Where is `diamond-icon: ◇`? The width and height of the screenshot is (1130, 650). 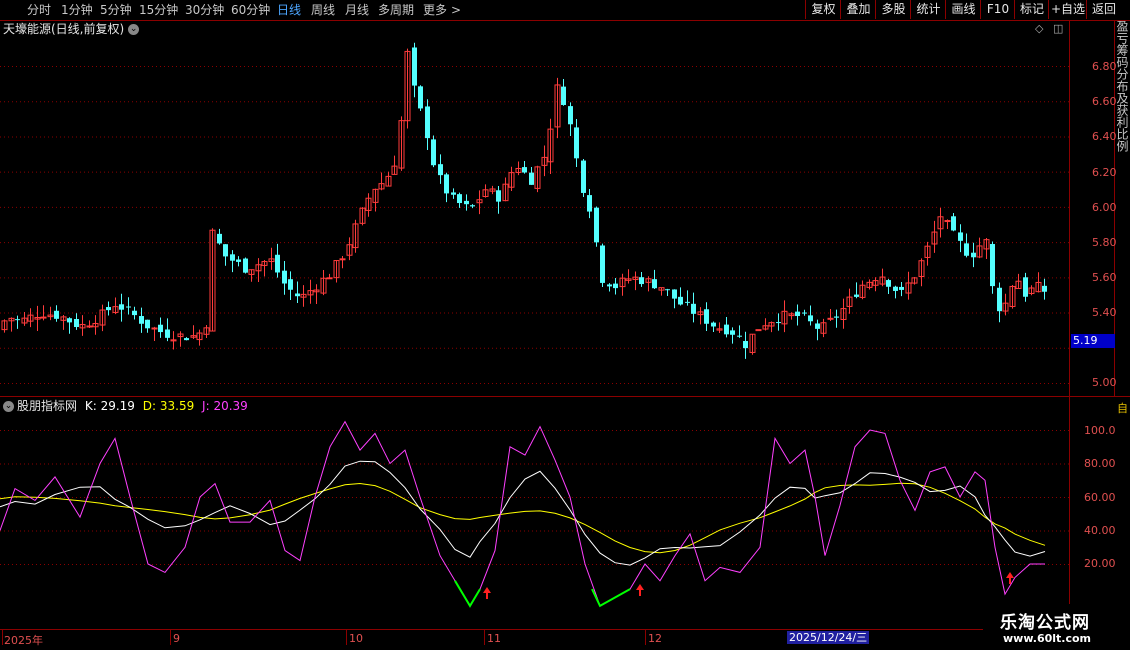 diamond-icon: ◇ is located at coordinates (1039, 28).